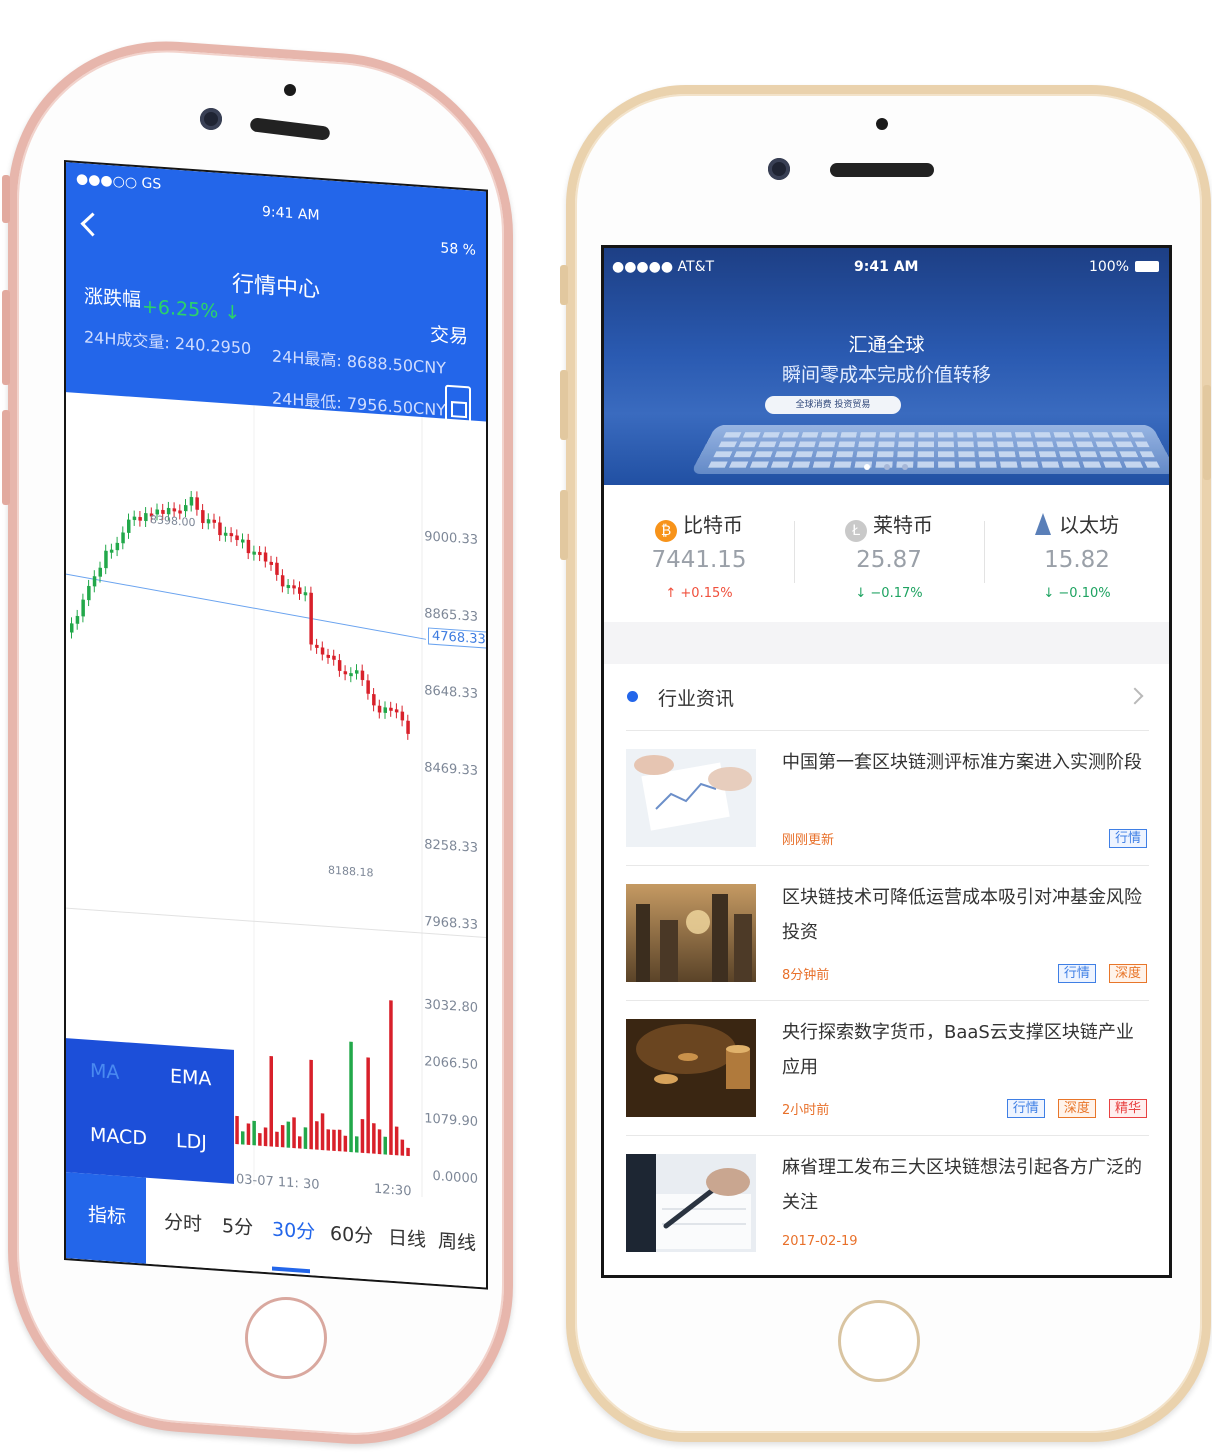  Describe the element at coordinates (833, 405) in the screenshot. I see `banner-tag: 全球消费 投资贸易` at that location.